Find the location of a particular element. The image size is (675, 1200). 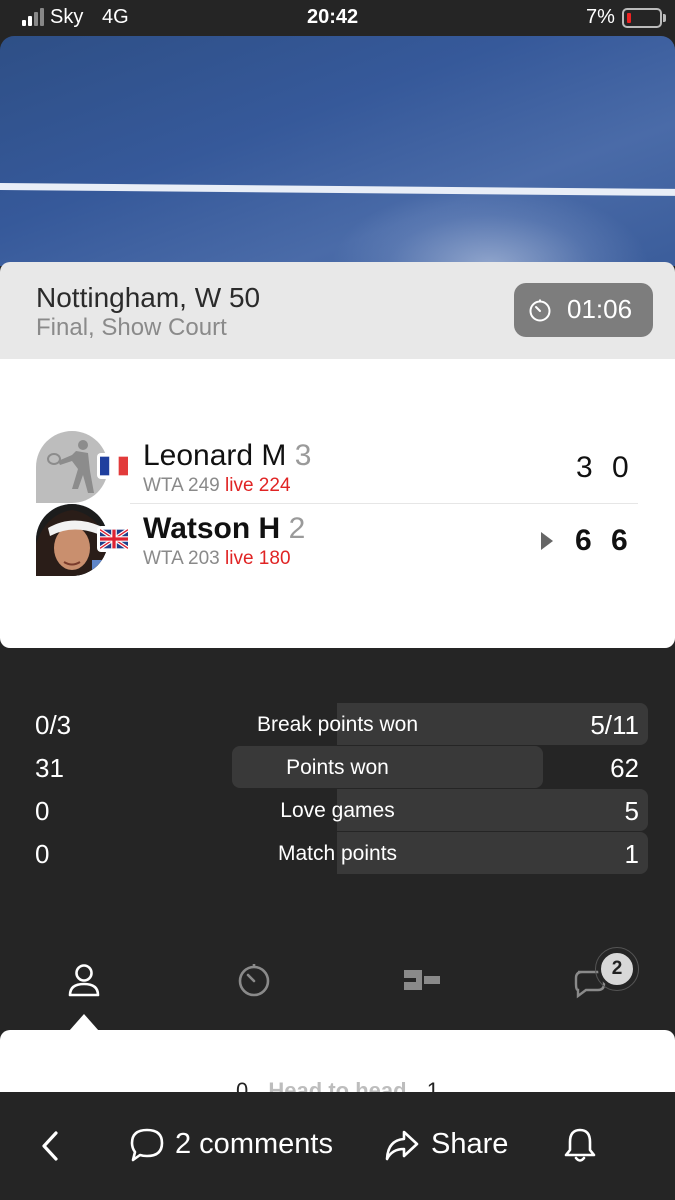

stat-row-love-games: 0 Love games 5 is located at coordinates (337, 810).